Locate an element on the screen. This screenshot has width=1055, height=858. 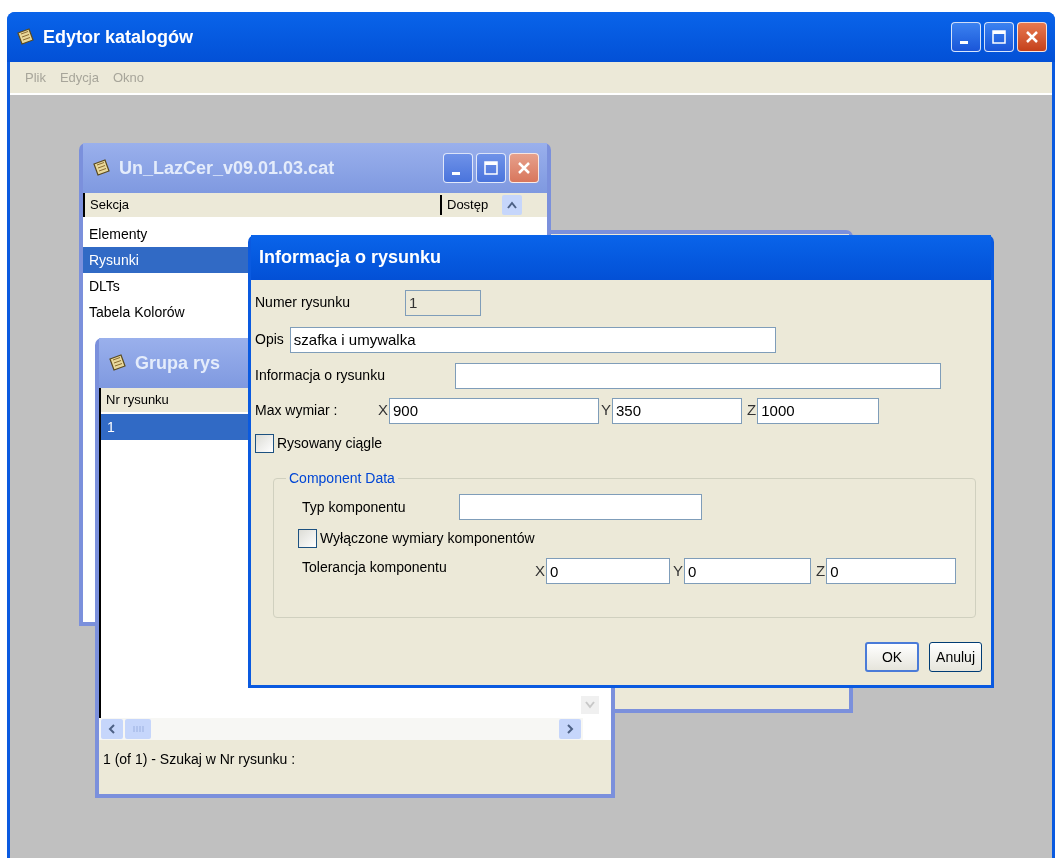
scroll-left-icon is located at coordinates (112, 729).